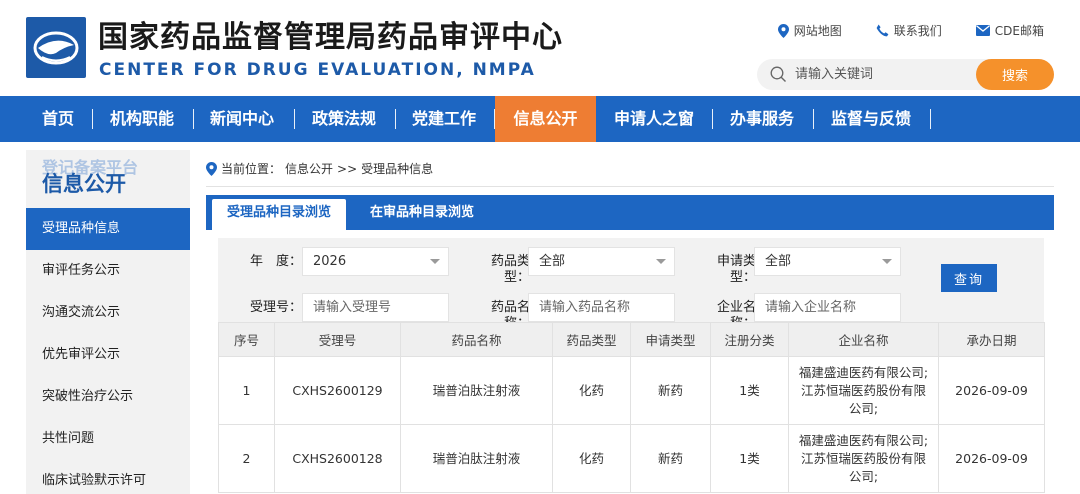 This screenshot has height=494, width=1080. Describe the element at coordinates (654, 119) in the screenshot. I see `nav-item-applicant: 申请人之窗` at that location.